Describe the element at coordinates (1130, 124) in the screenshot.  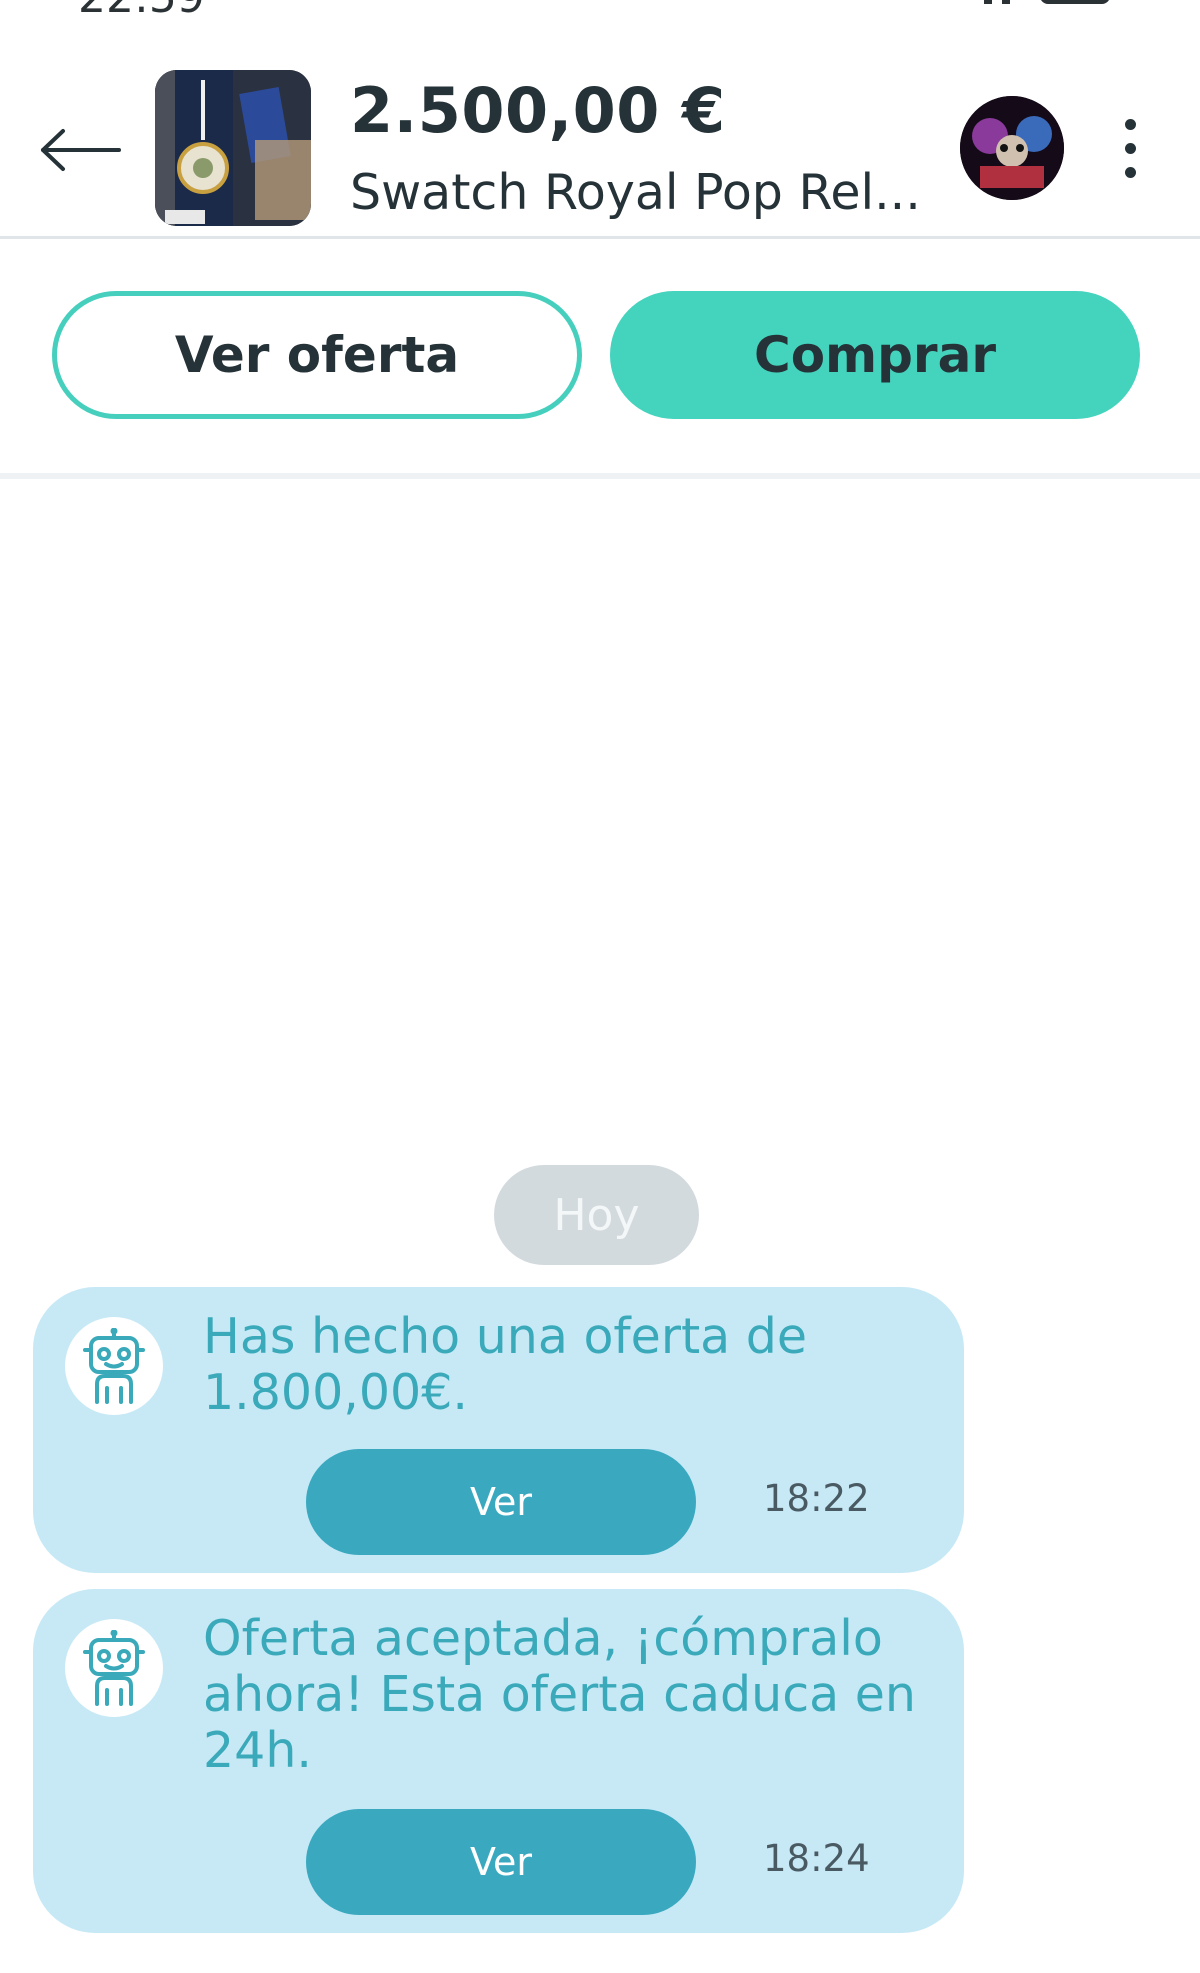
I see `more-vertical-icon` at that location.